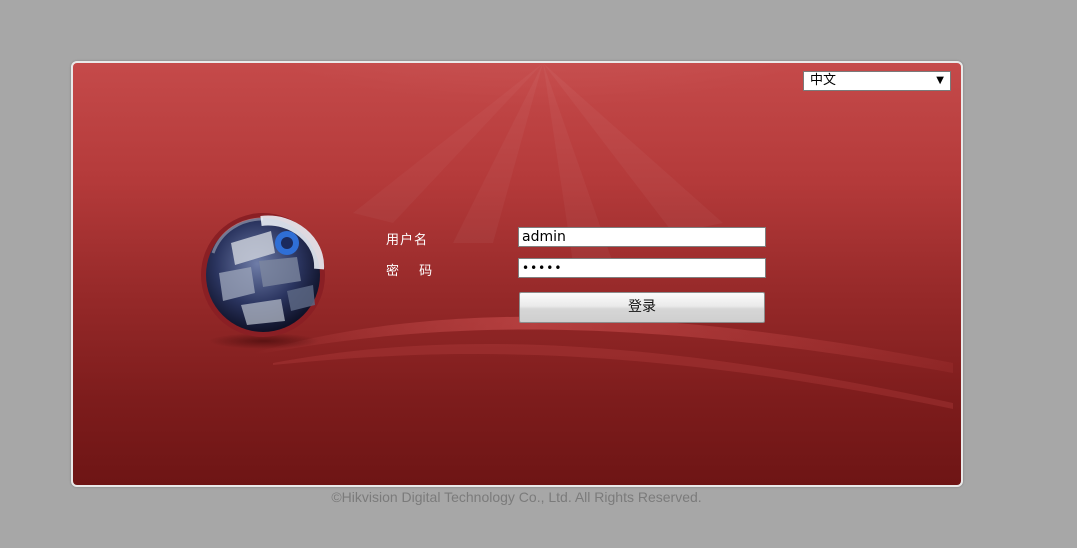  I want to click on language-select-value: 中文, so click(823, 80).